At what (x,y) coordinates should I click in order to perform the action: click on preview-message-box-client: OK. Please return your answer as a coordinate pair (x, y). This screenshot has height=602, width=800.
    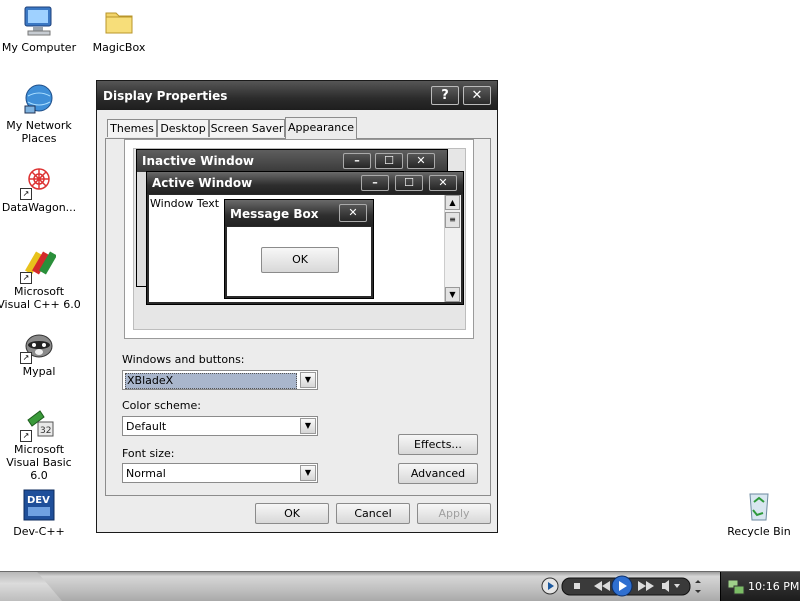
    Looking at the image, I should click on (299, 261).